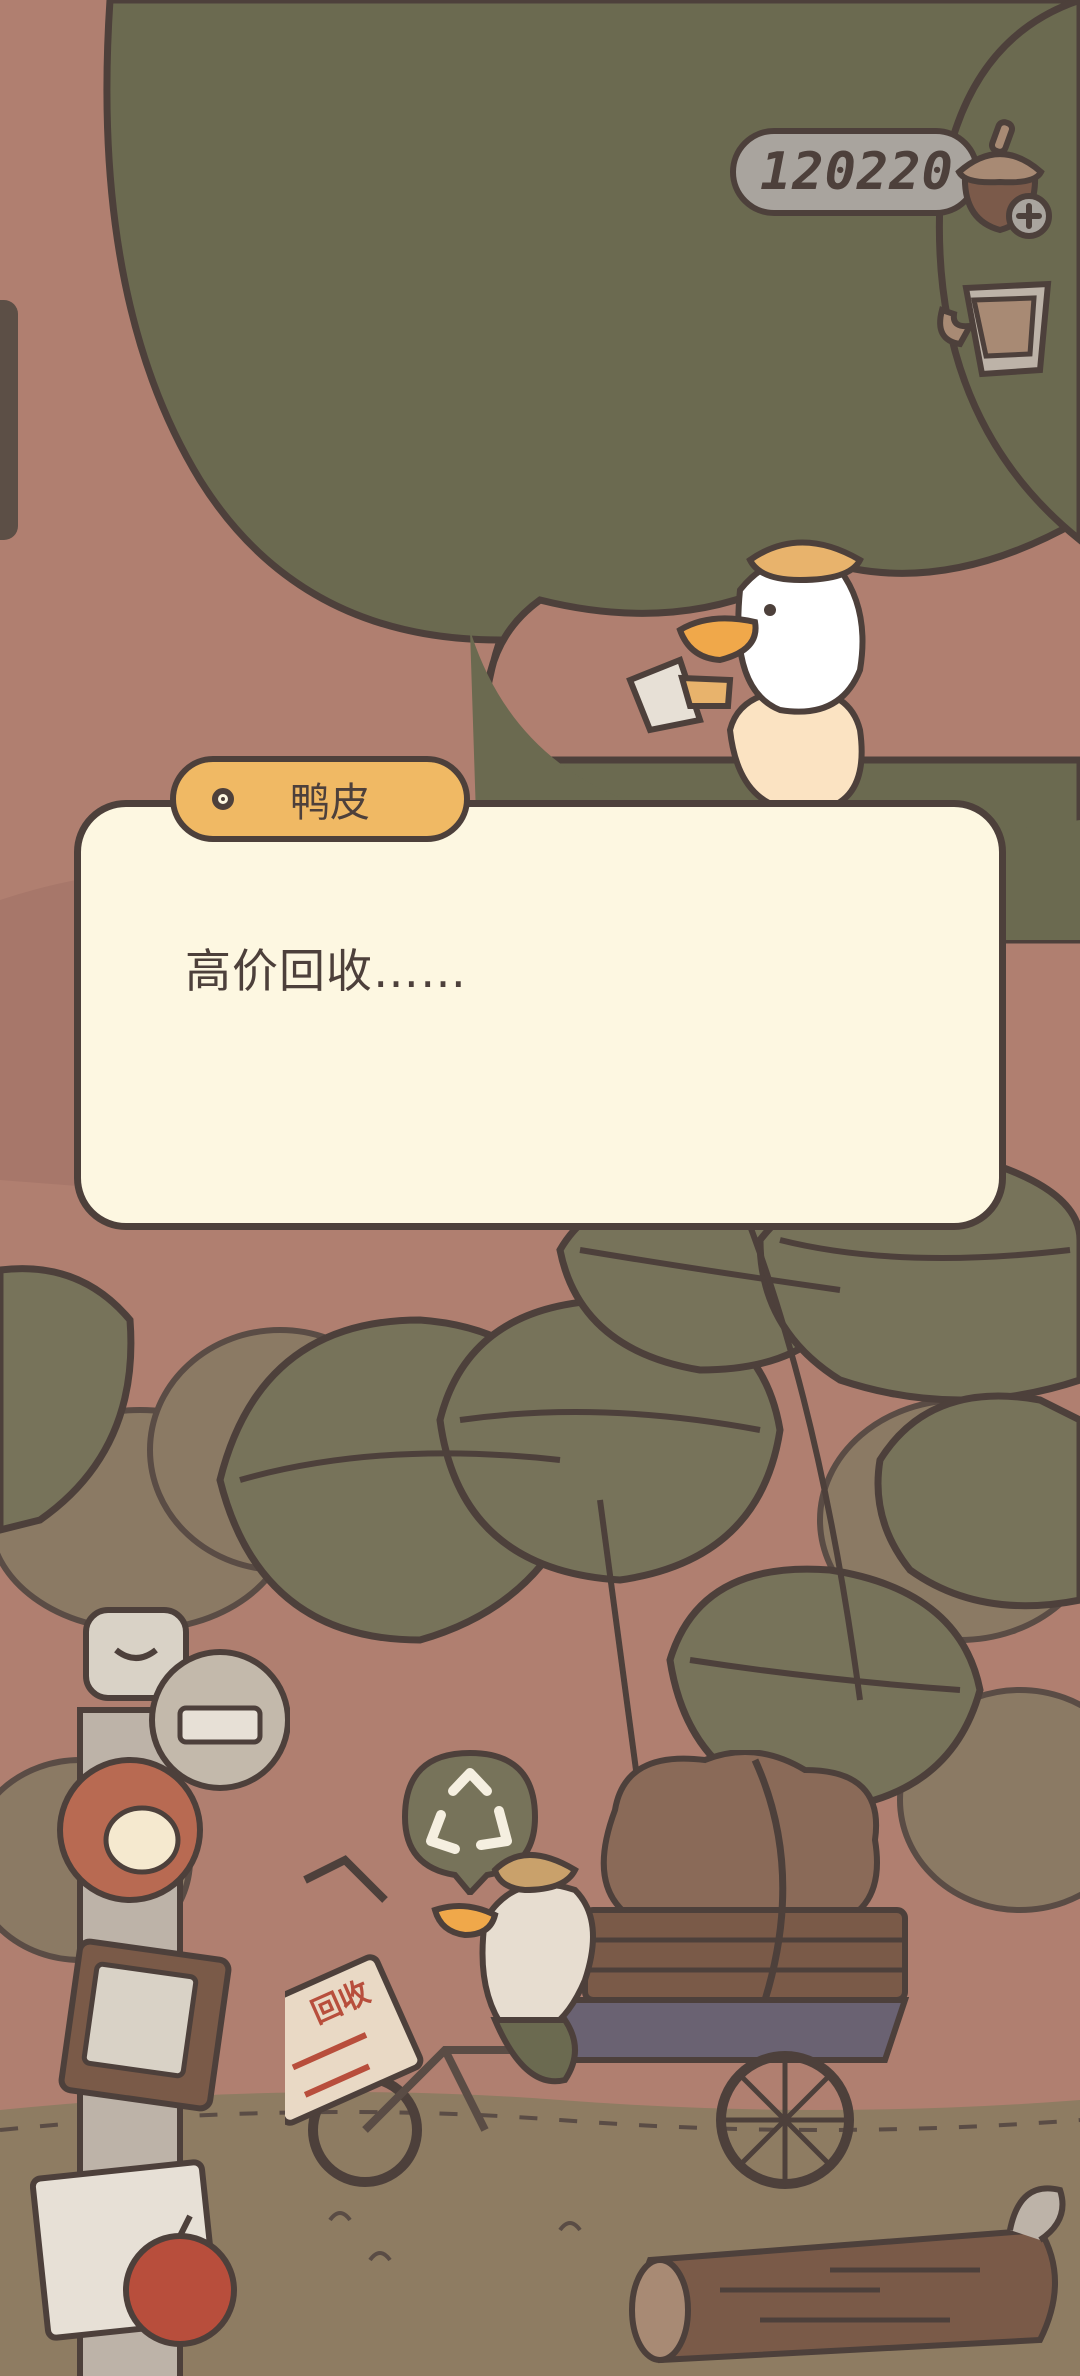  I want to click on acorn-icon, so click(1000, 177).